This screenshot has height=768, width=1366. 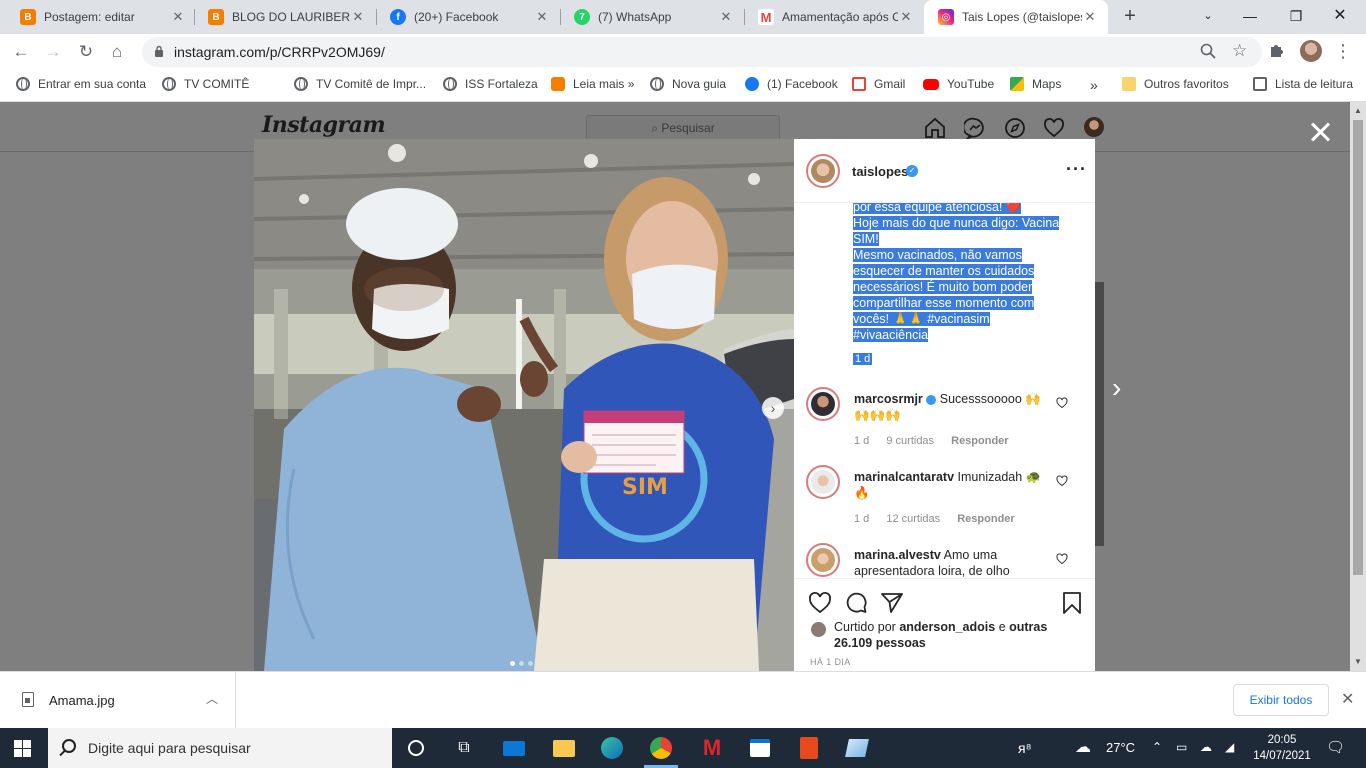 I want to click on task-view-icon: ⧉, so click(x=464, y=748).